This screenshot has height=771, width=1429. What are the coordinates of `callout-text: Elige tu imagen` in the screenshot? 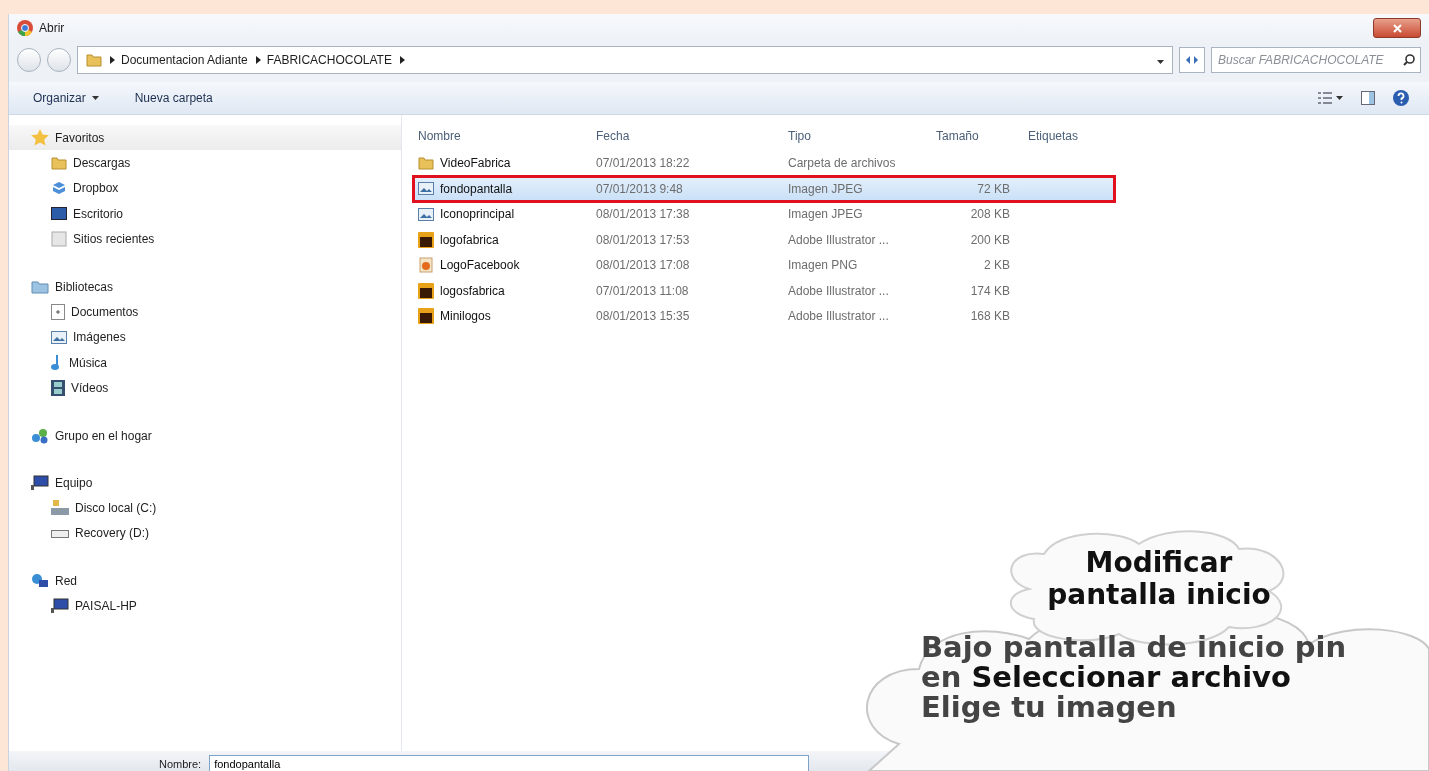 It's located at (1049, 707).